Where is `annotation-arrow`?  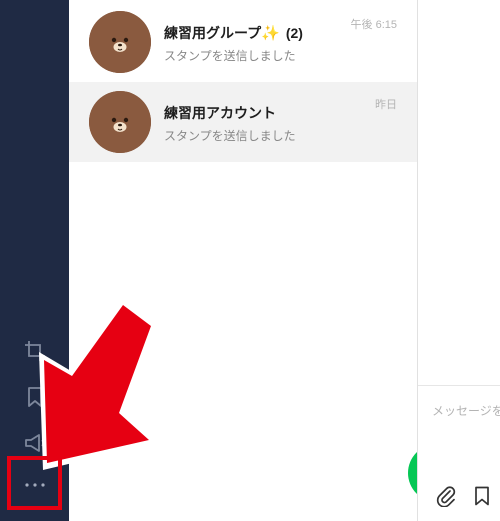 annotation-arrow is located at coordinates (98, 384).